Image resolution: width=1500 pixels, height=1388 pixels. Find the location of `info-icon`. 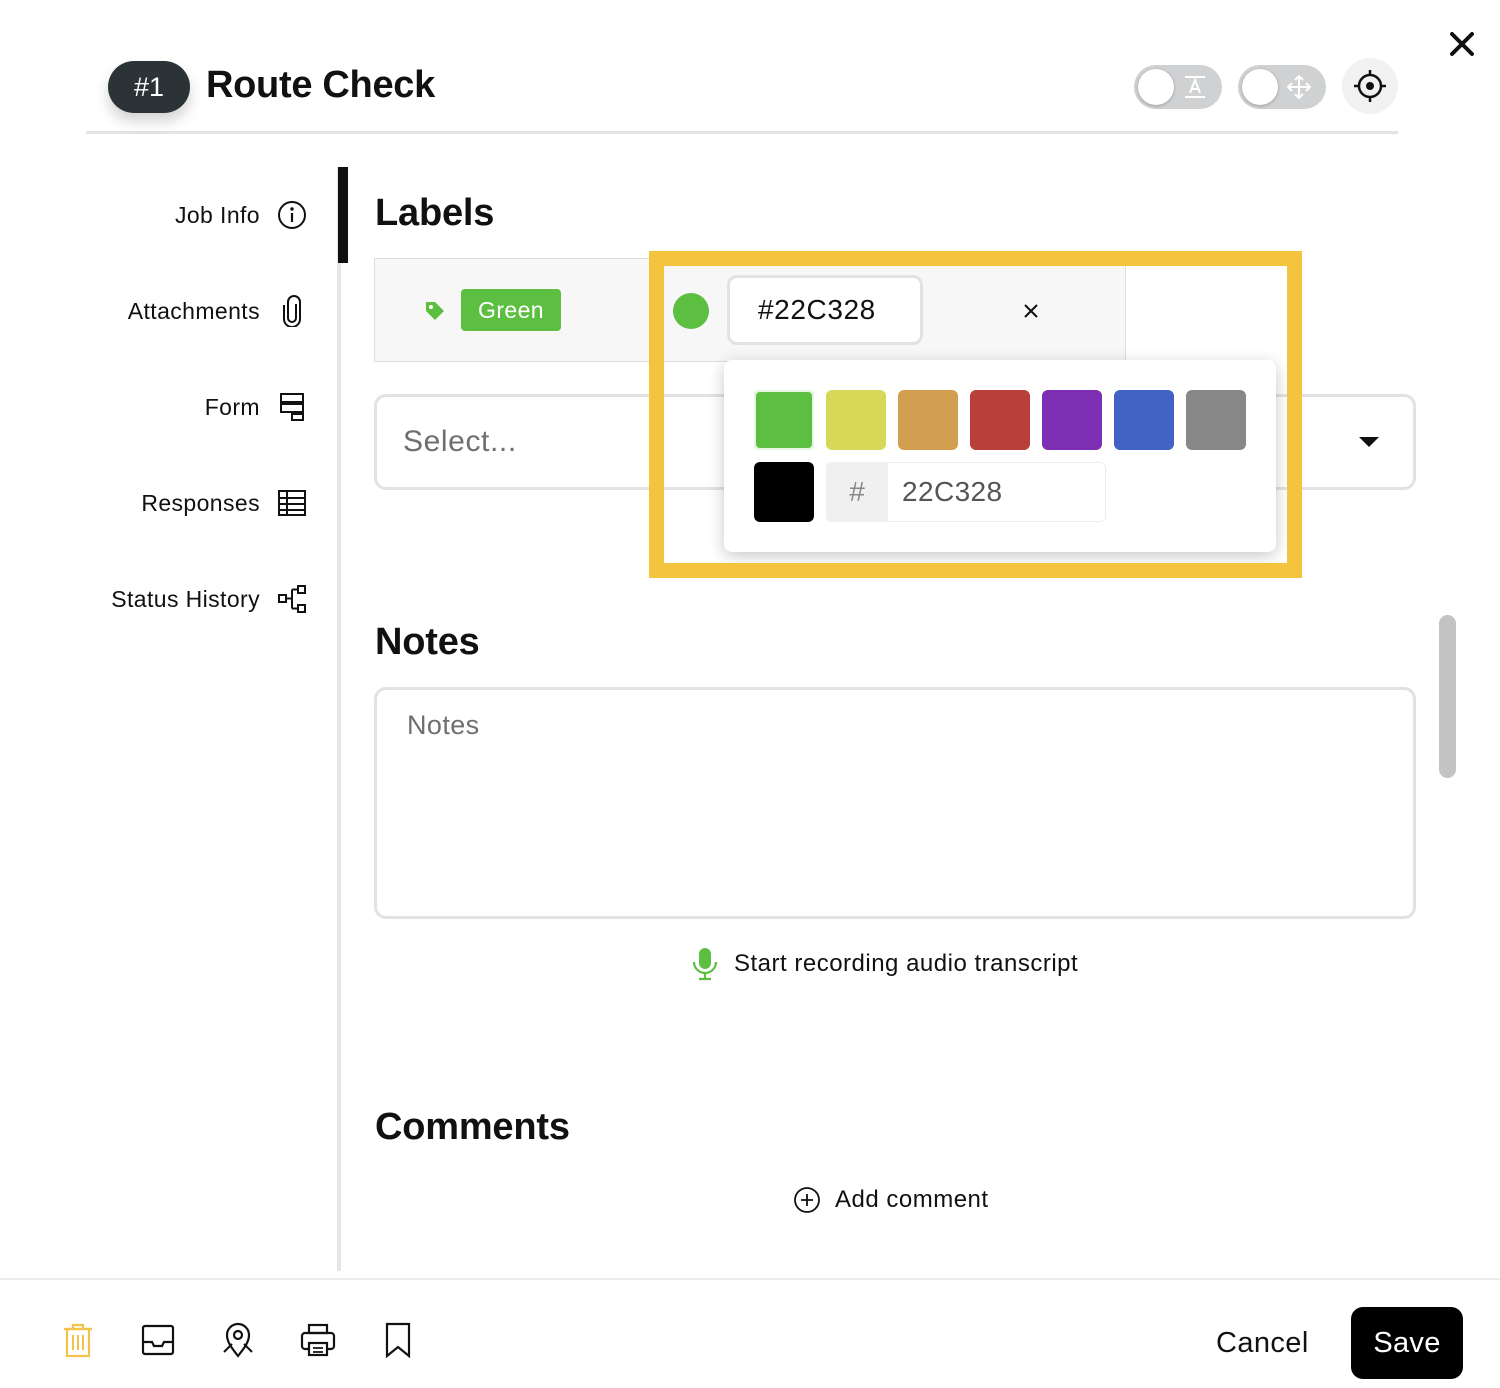

info-icon is located at coordinates (292, 215).